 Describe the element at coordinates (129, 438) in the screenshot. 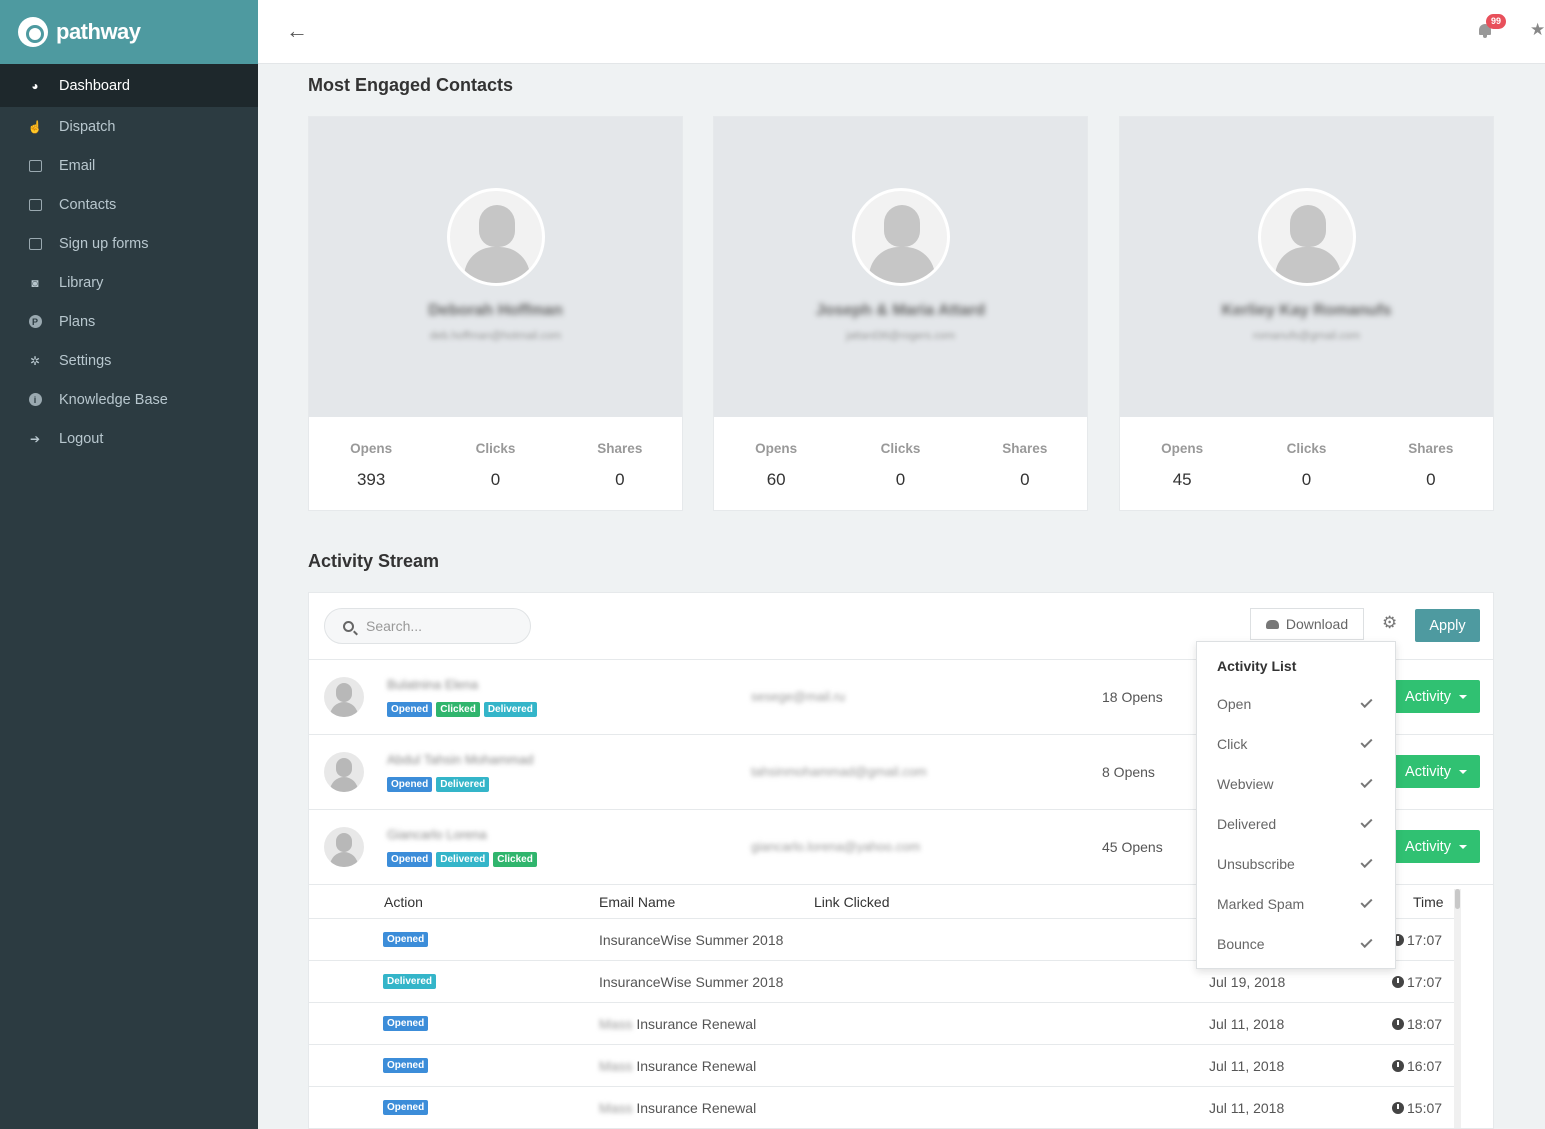

I see `sidebar-item-logout: ➔ Logout` at that location.